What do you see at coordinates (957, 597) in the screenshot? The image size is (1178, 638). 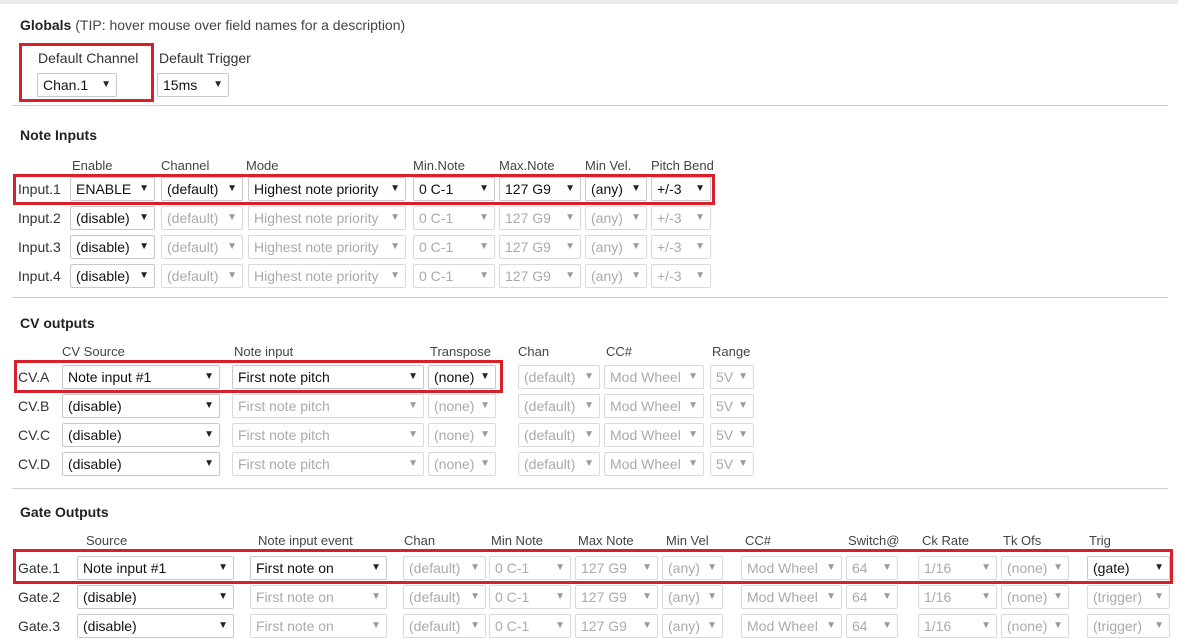 I see `gate-2-ck-rate-select: 1/16 ▼` at bounding box center [957, 597].